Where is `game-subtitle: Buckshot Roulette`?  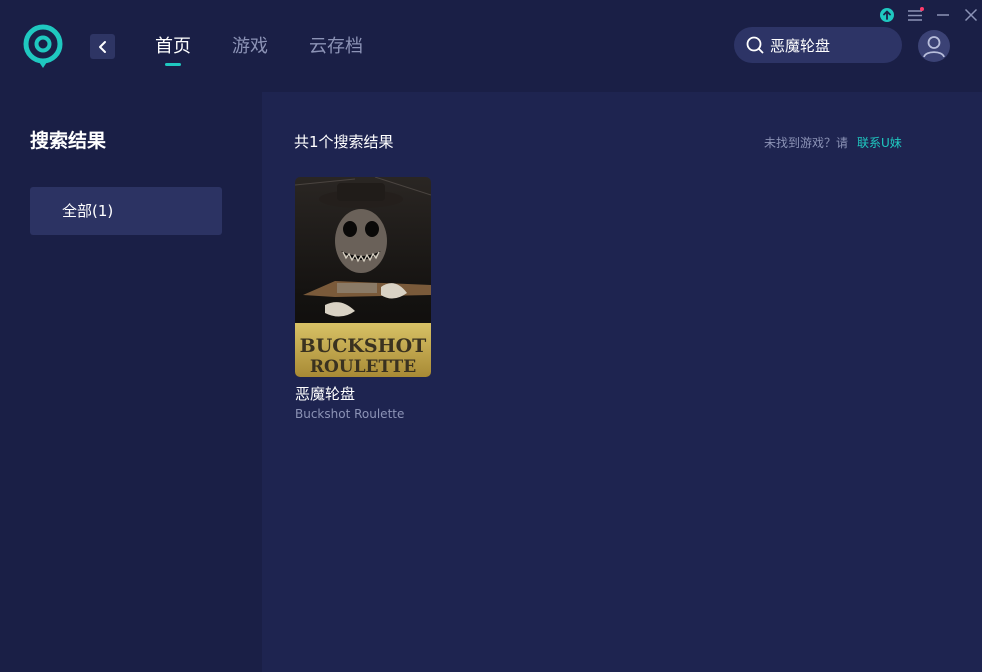 game-subtitle: Buckshot Roulette is located at coordinates (350, 414).